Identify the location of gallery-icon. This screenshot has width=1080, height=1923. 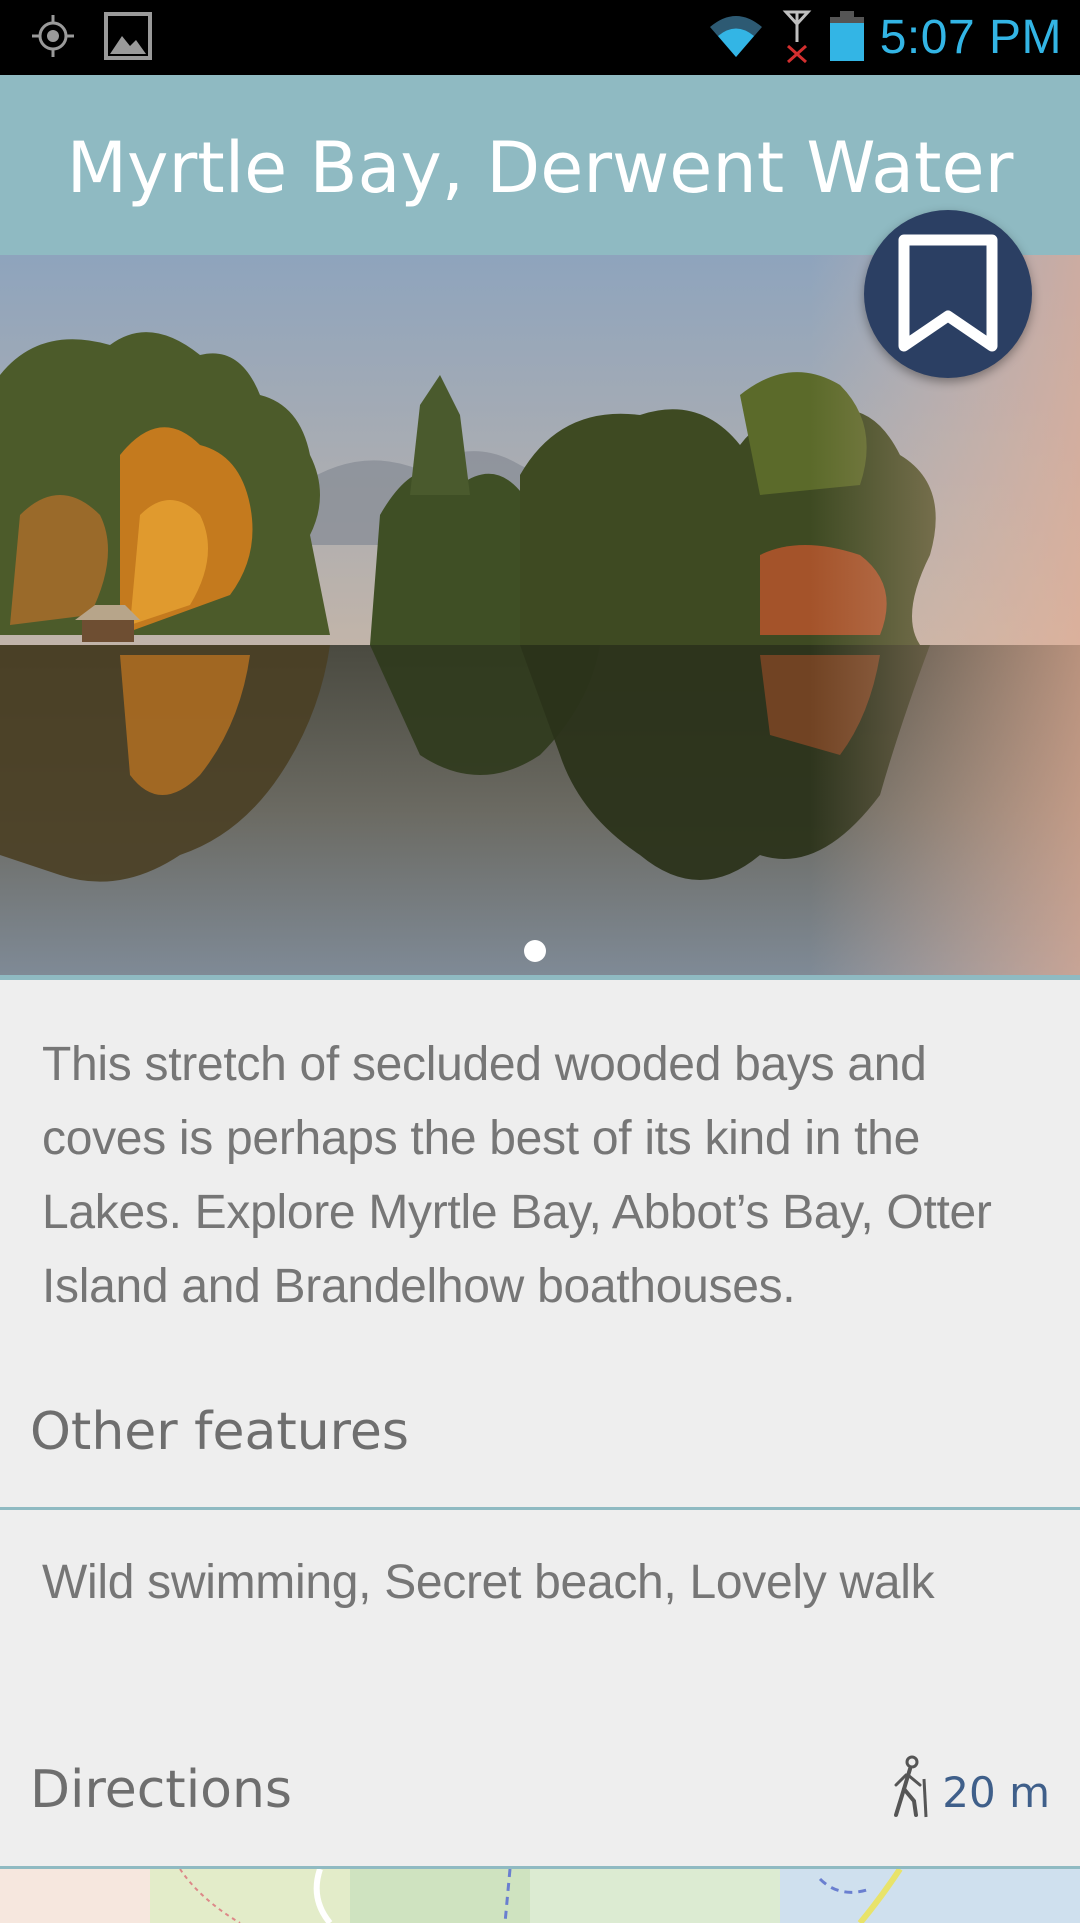
(128, 37).